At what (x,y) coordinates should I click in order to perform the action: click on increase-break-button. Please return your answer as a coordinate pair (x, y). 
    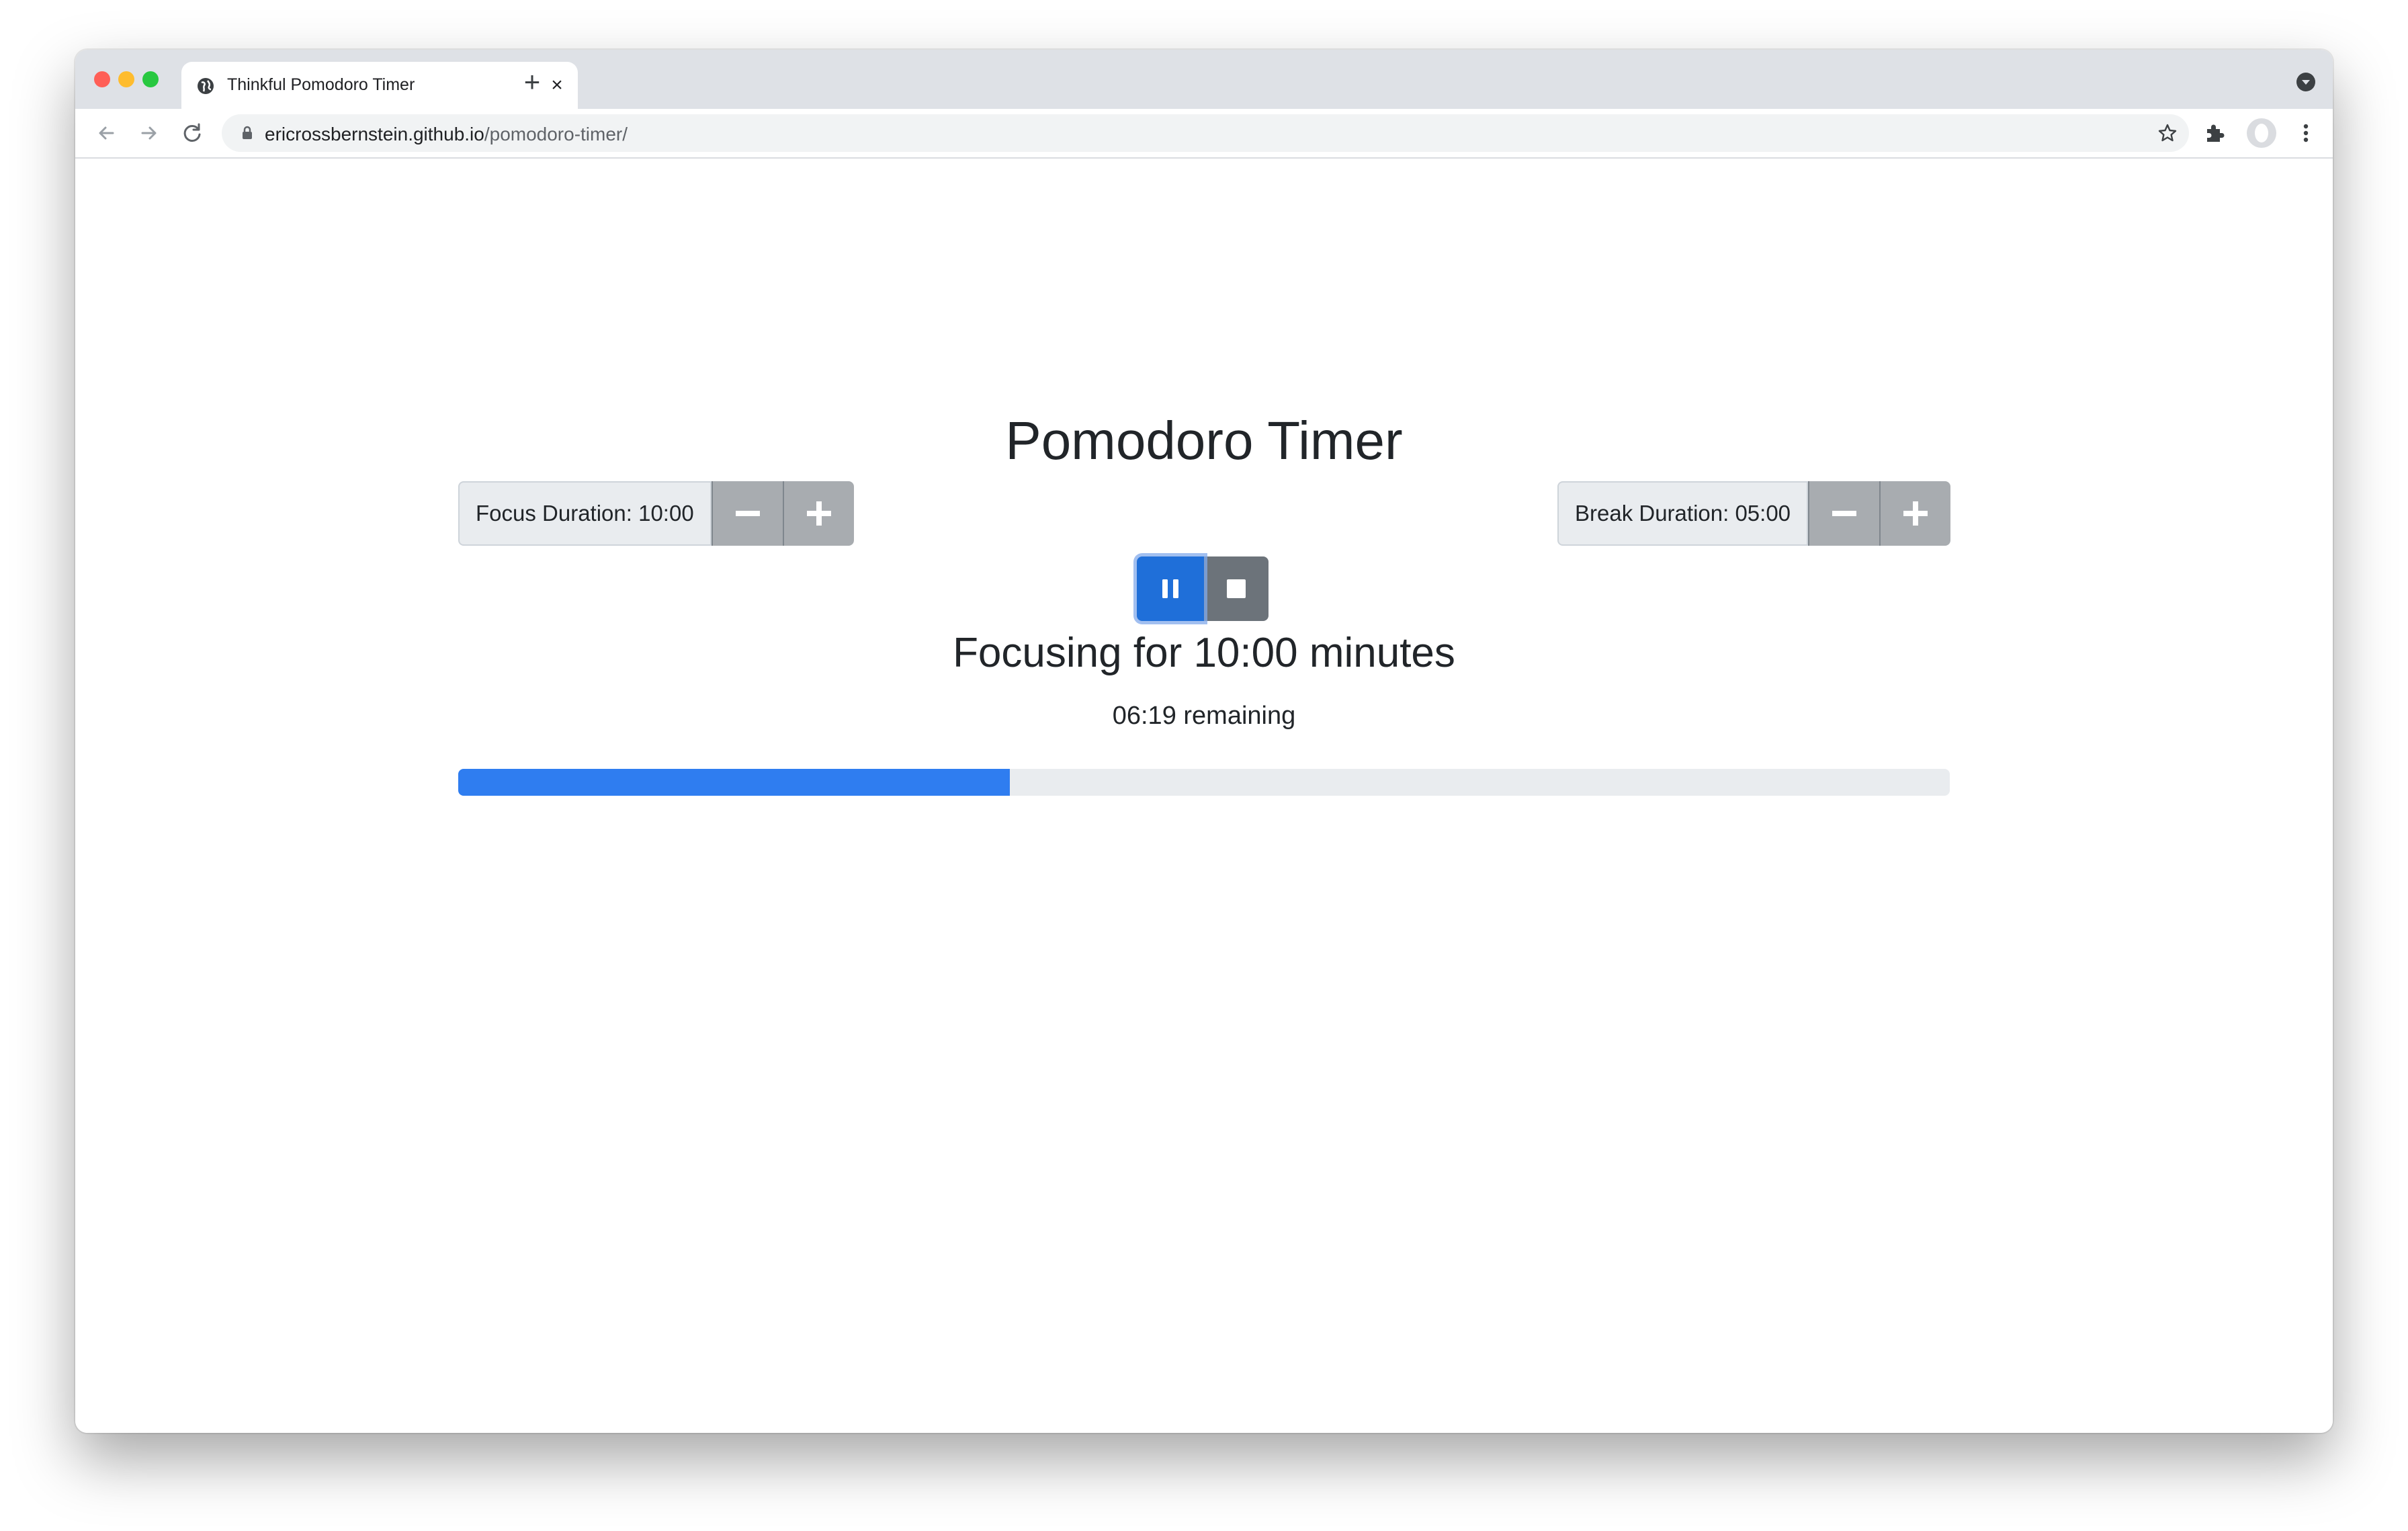
    Looking at the image, I should click on (1915, 513).